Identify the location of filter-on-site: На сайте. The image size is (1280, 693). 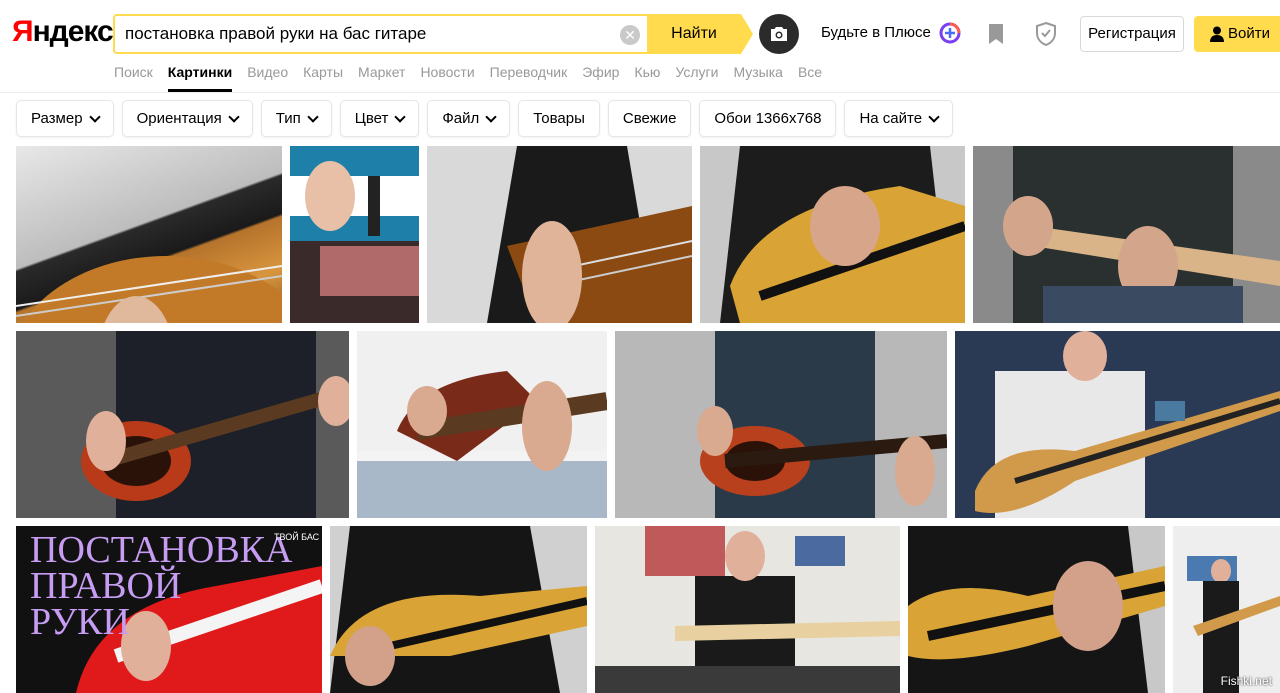
(899, 118).